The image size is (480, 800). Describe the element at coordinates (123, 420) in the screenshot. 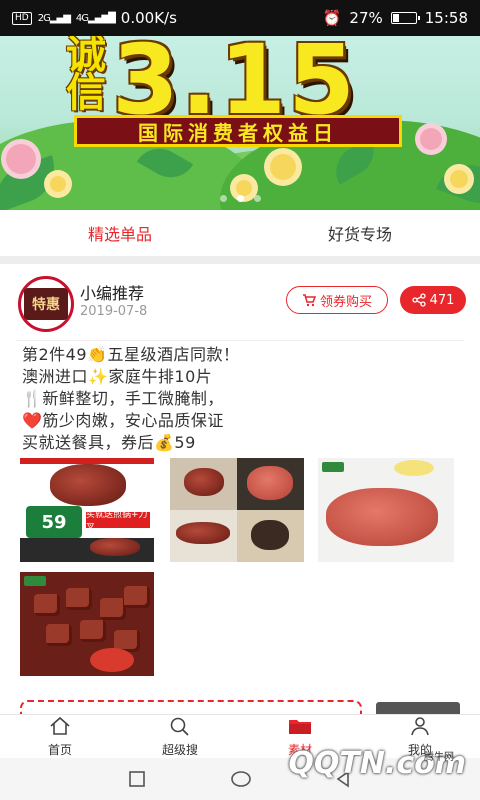

I see `description-line: ❤️筋少肉嫩，安心品质保证` at that location.